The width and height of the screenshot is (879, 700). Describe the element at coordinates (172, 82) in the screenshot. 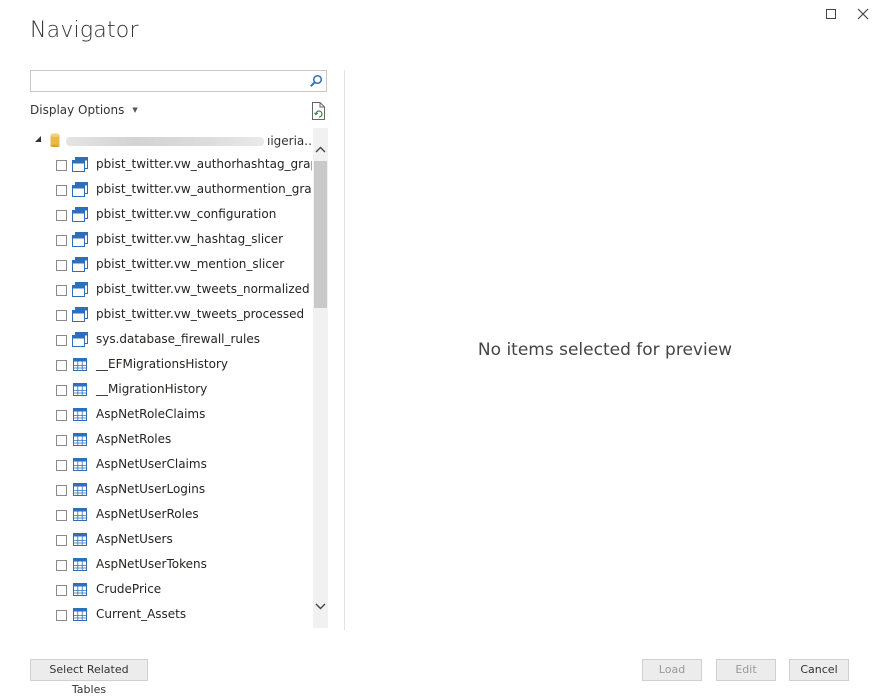

I see `search-input` at that location.